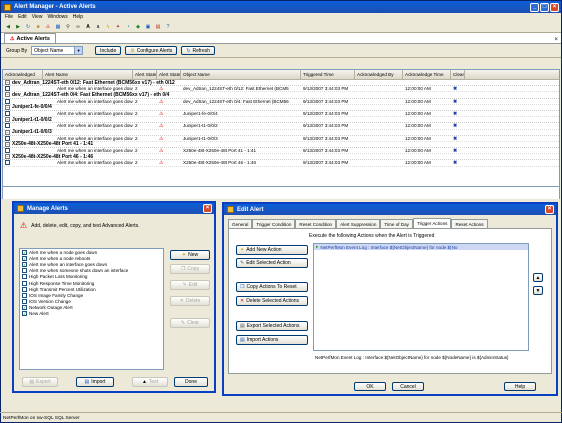 This screenshot has height=423, width=562. Describe the element at coordinates (88, 74) in the screenshot. I see `column-header: Alert Name` at that location.